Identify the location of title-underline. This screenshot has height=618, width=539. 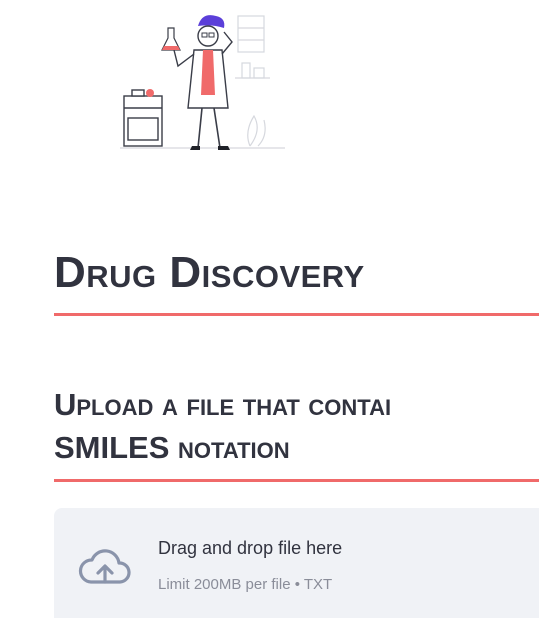
(296, 314).